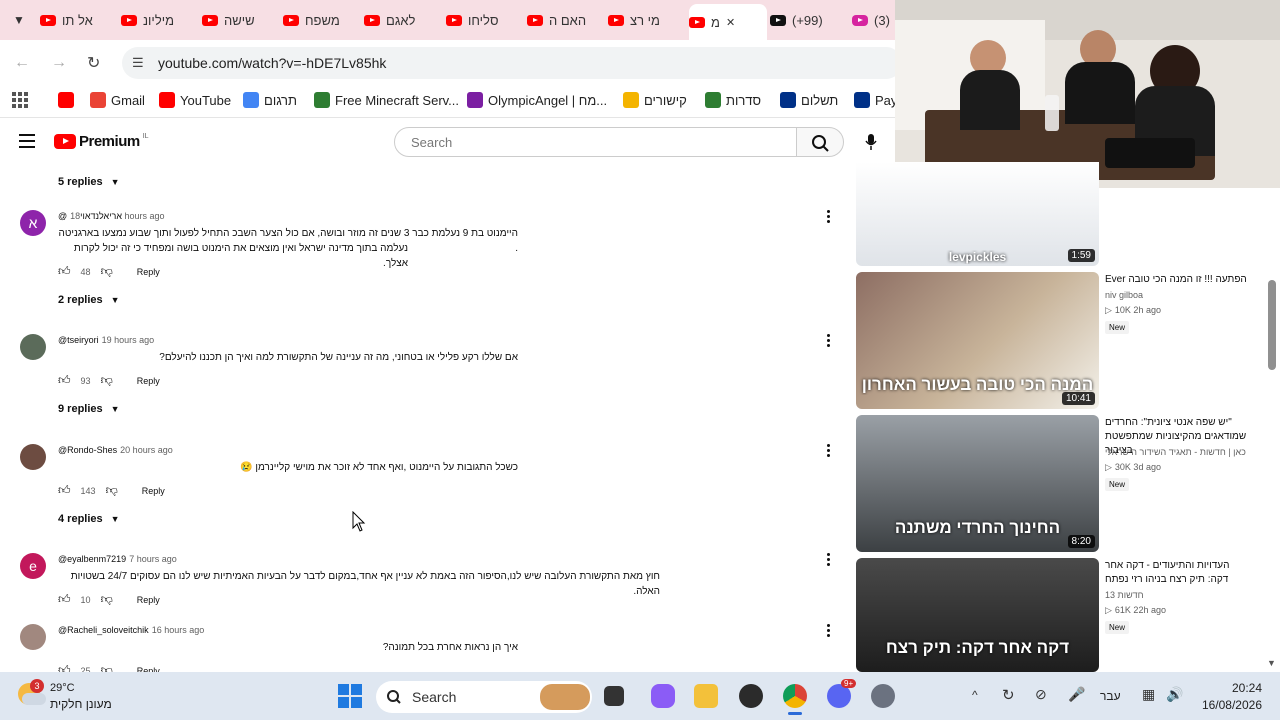 The height and width of the screenshot is (720, 1280). What do you see at coordinates (138, 63) in the screenshot?
I see `site-info-icon: ☰` at bounding box center [138, 63].